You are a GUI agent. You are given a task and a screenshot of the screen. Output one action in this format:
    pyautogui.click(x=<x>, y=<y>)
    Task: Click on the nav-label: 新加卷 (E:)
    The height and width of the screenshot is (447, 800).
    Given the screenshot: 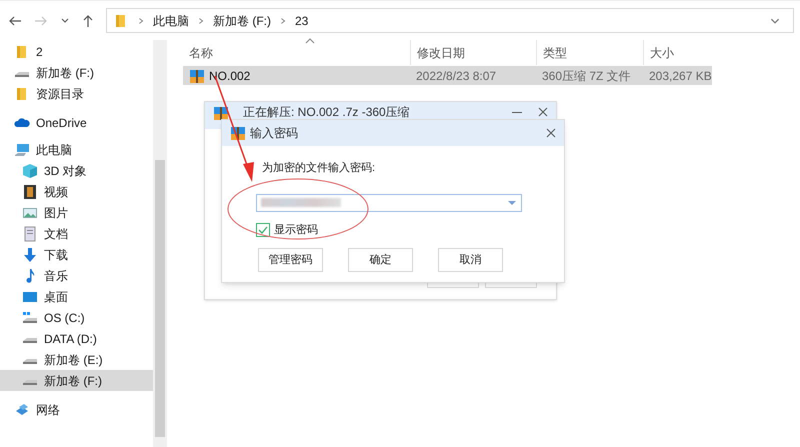 What is the action you would take?
    pyautogui.click(x=73, y=360)
    